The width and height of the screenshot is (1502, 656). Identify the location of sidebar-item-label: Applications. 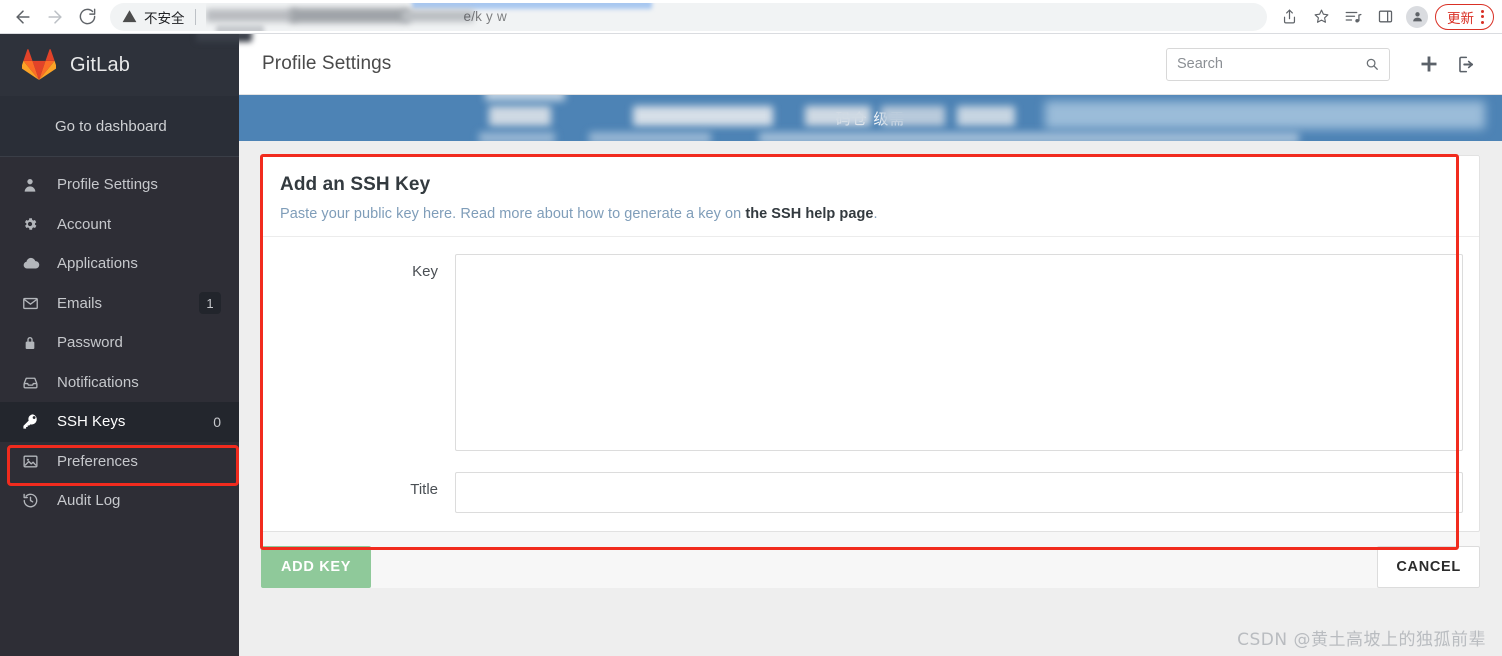
(97, 264).